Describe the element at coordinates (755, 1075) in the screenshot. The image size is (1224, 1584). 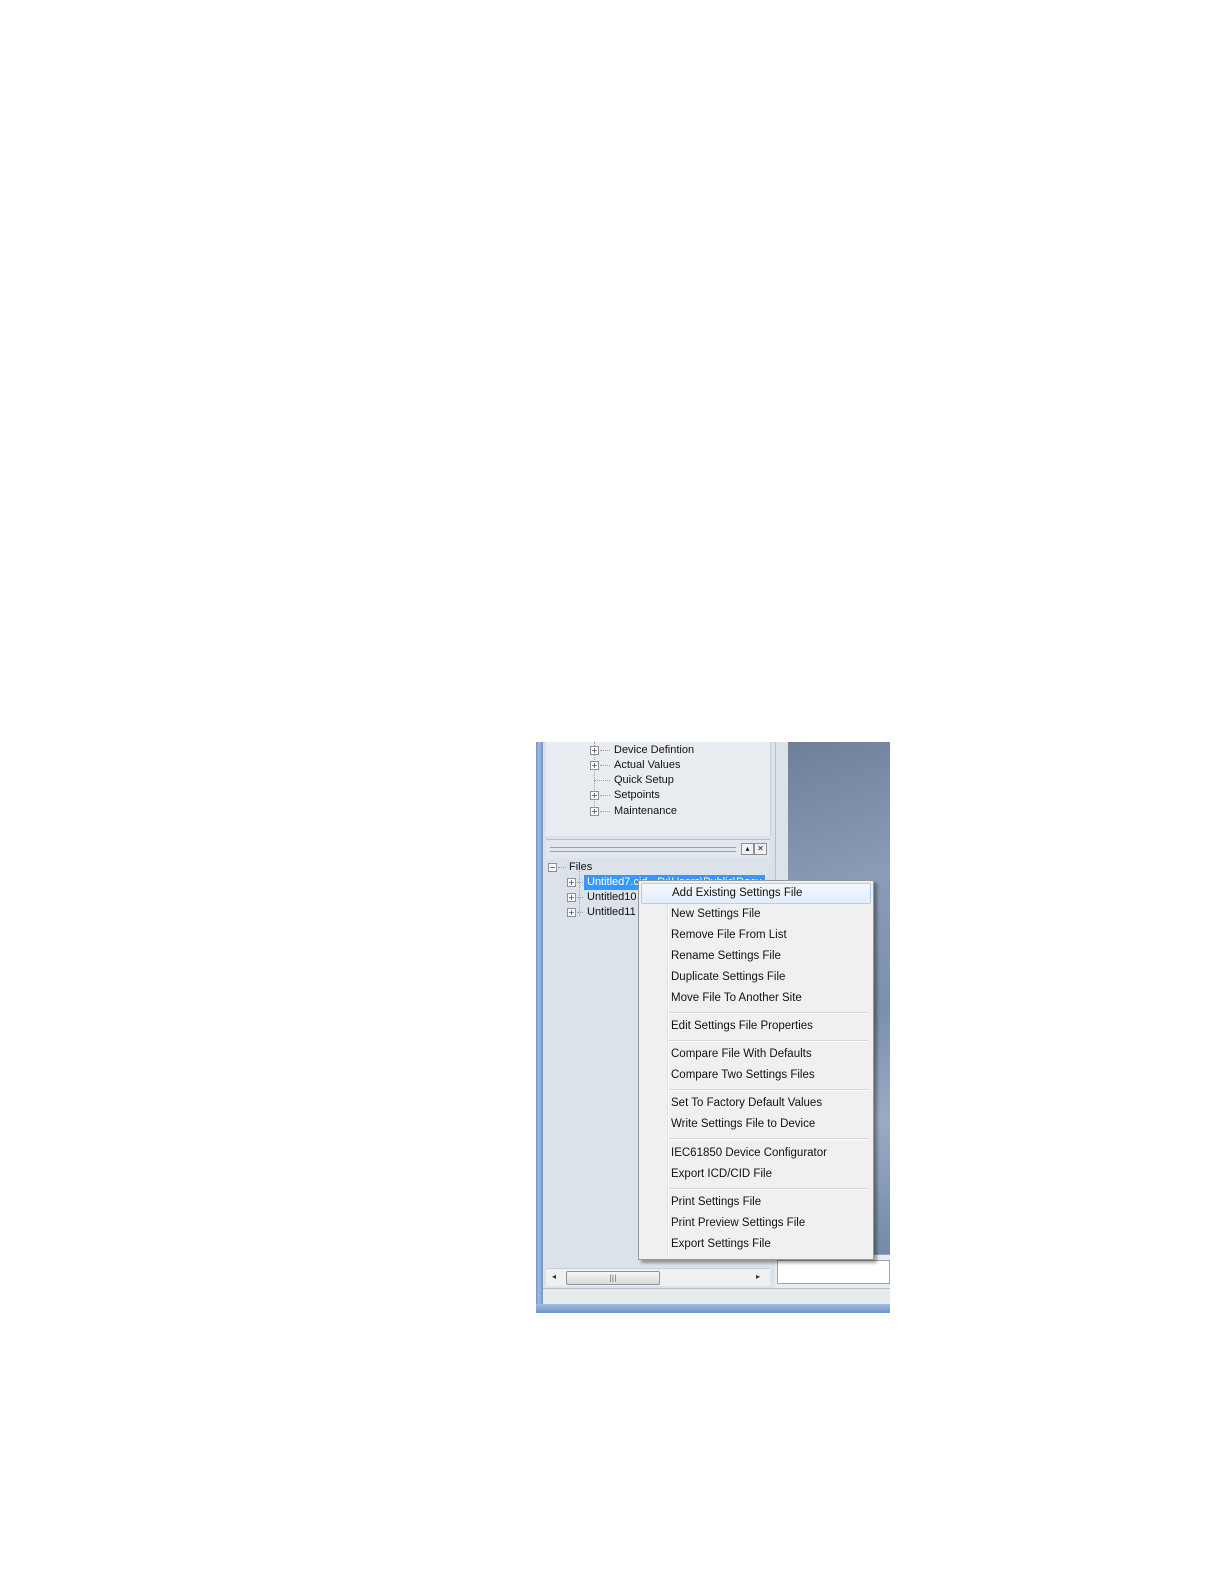
I see `menu-item-compare-two-settings-files: Compare Two Settings Files` at that location.